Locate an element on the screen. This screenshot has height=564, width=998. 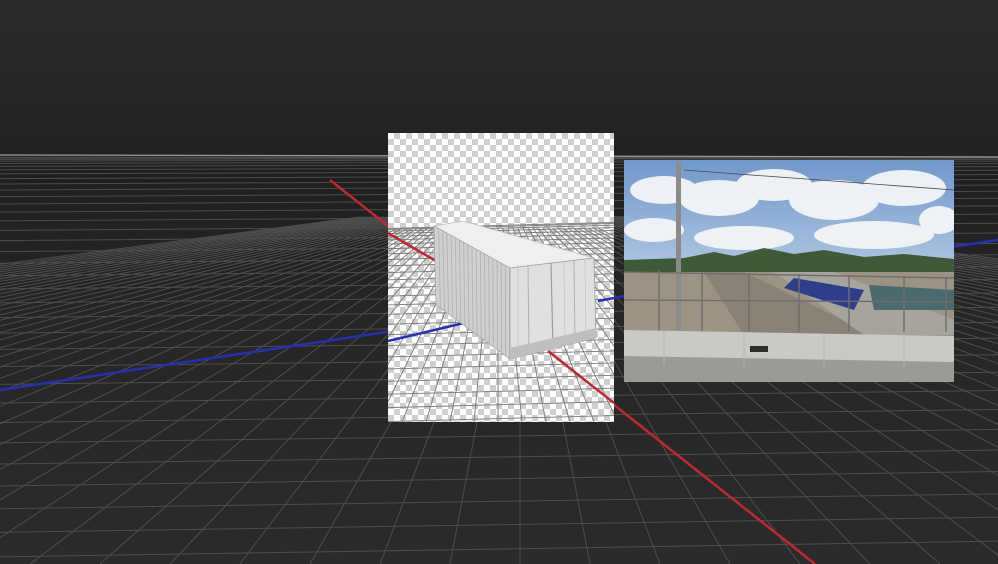
shipping-container-model is located at coordinates (514, 290).